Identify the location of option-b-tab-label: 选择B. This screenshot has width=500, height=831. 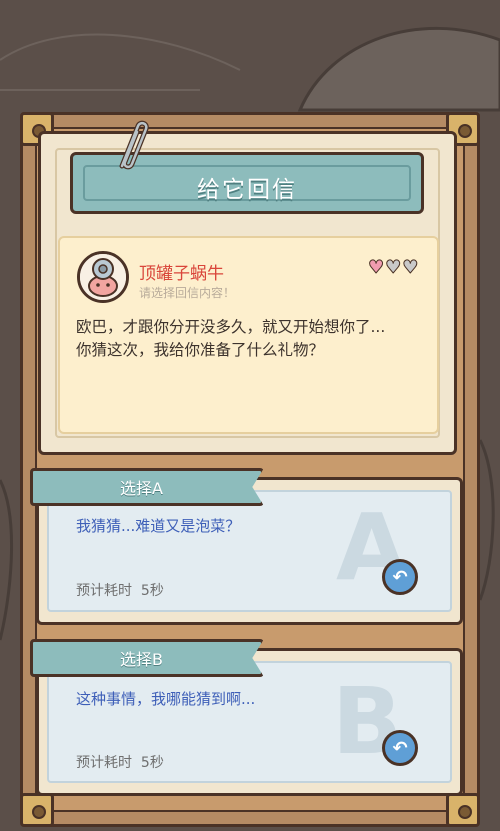
(141, 659).